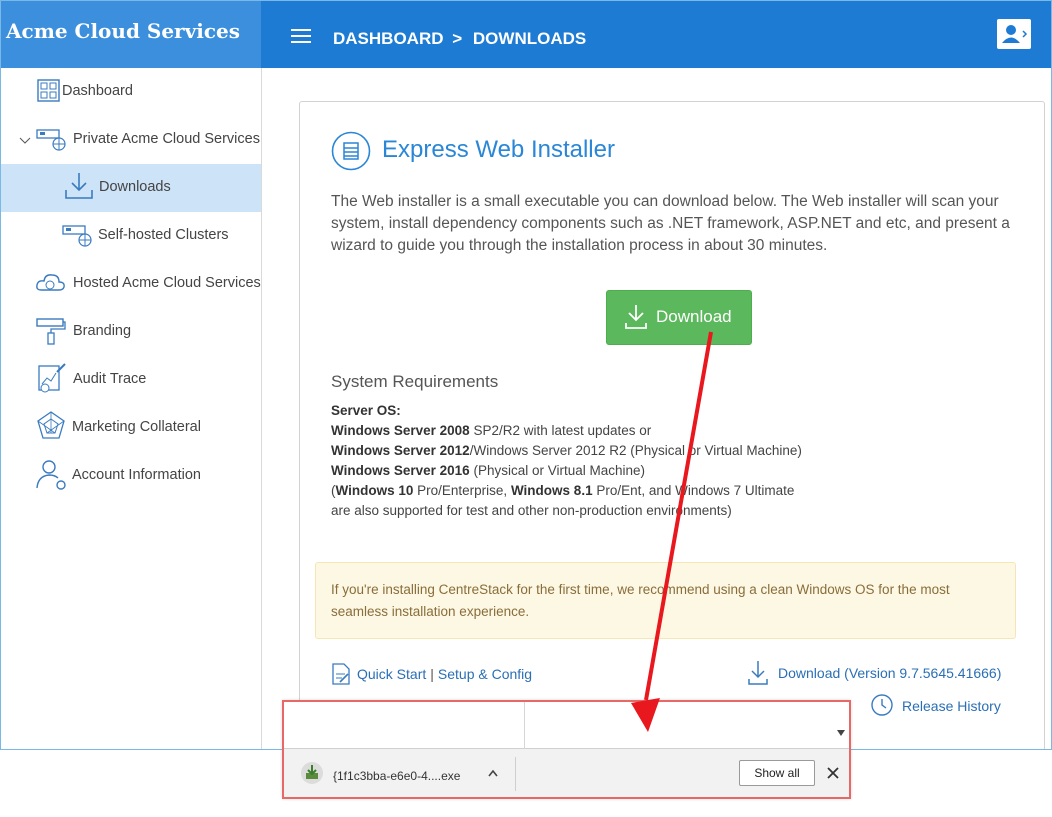 Image resolution: width=1052 pixels, height=817 pixels. I want to click on sidebar-item-label: Account Information, so click(136, 475).